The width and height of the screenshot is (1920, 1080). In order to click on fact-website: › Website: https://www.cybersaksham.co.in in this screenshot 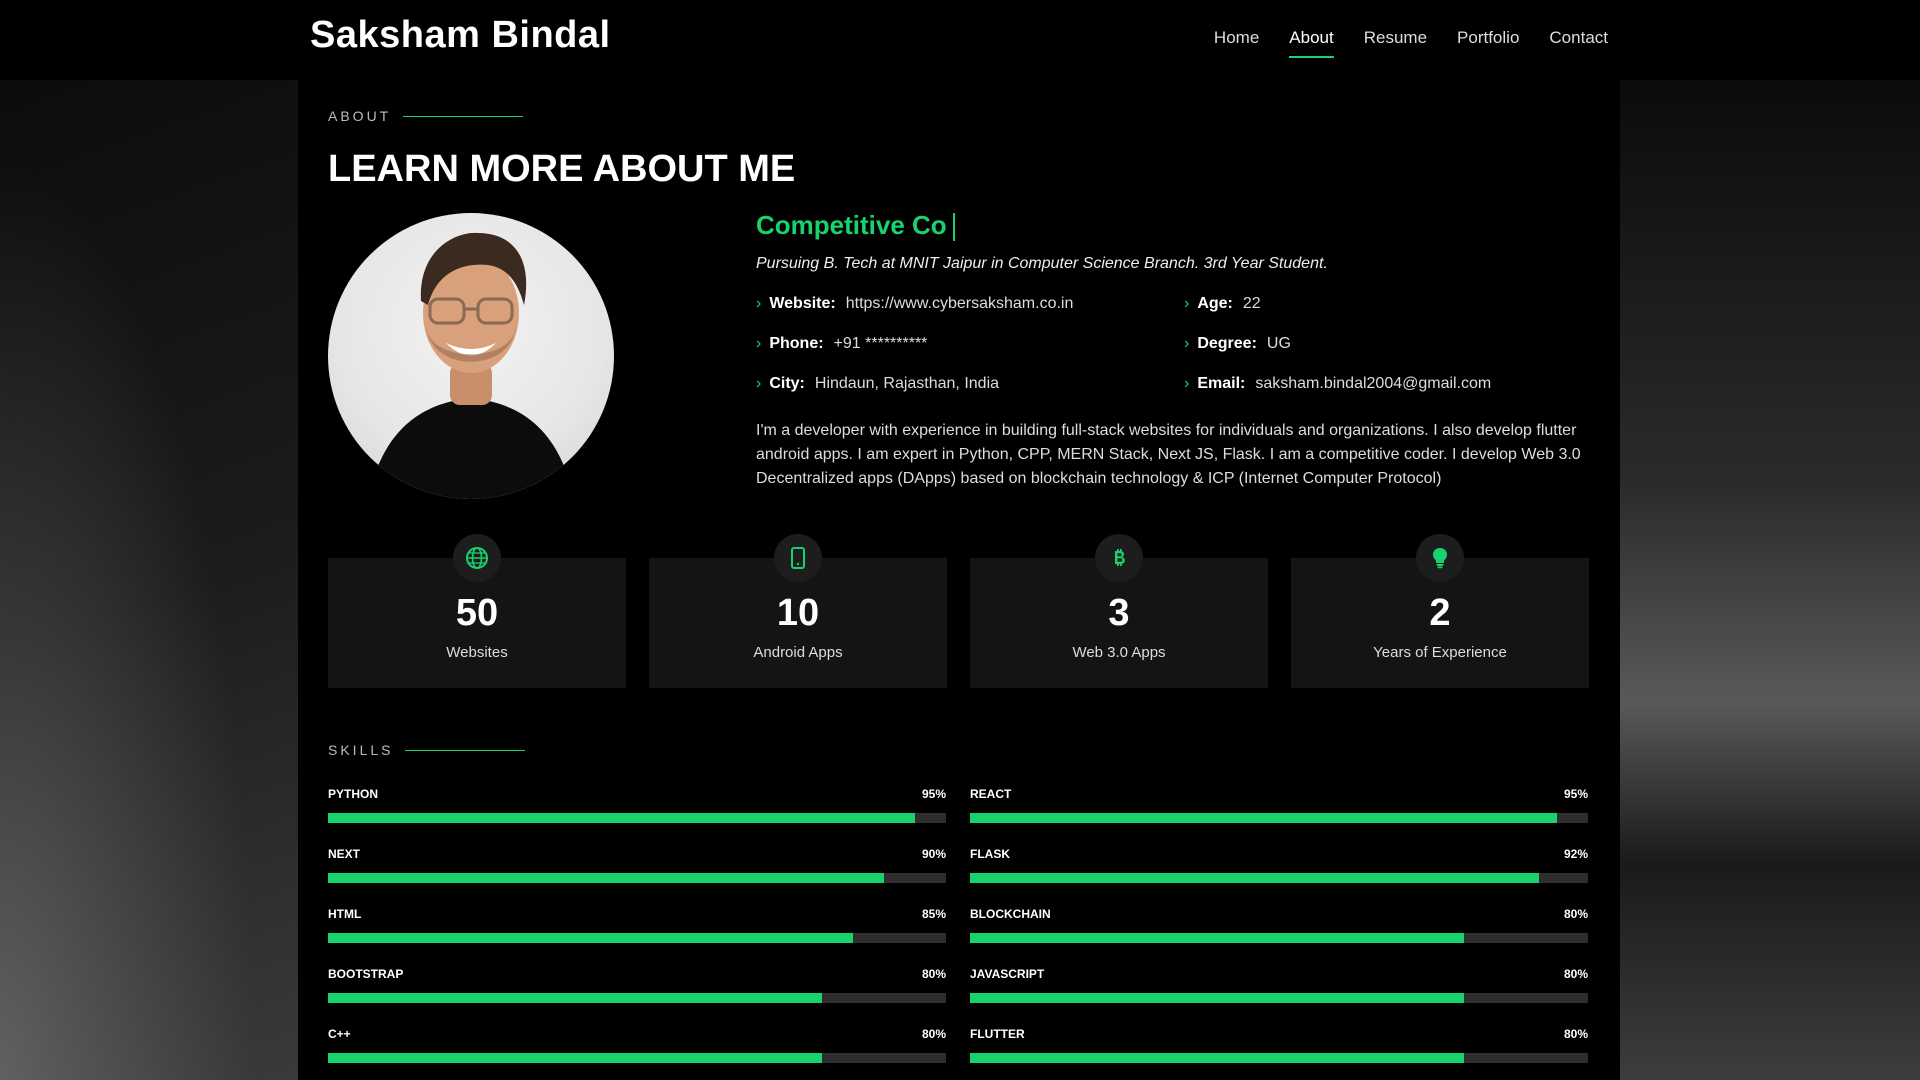, I will do `click(970, 304)`.